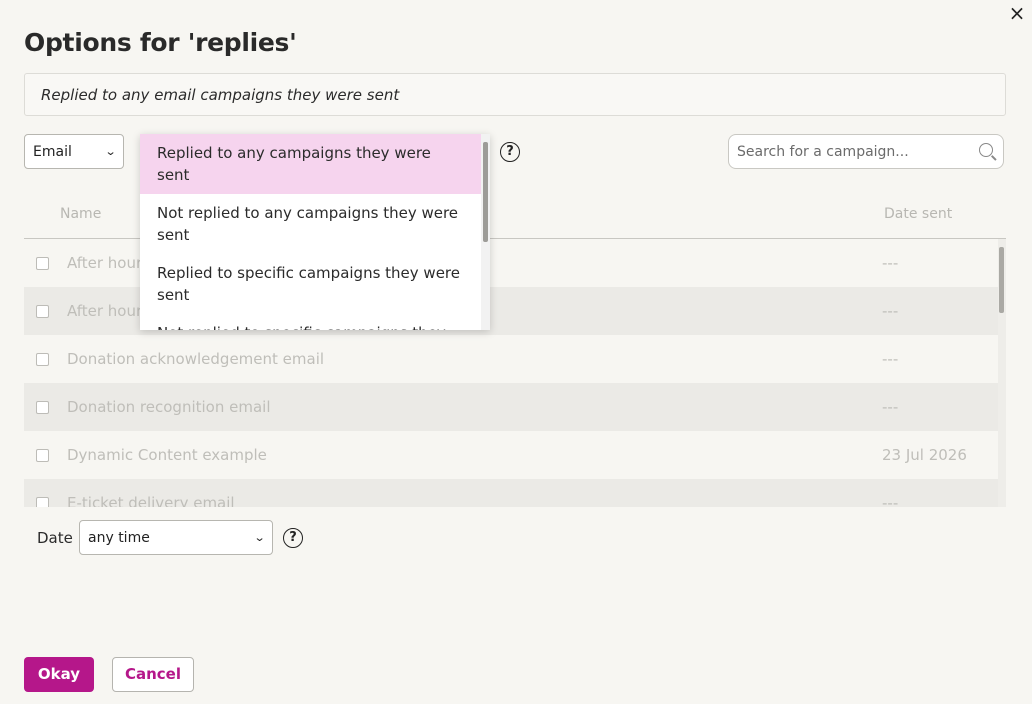  Describe the element at coordinates (119, 537) in the screenshot. I see `date-select-value: any time` at that location.